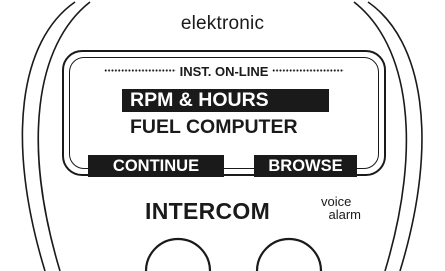 This screenshot has width=445, height=271. What do you see at coordinates (139, 71) in the screenshot?
I see `dots-left` at bounding box center [139, 71].